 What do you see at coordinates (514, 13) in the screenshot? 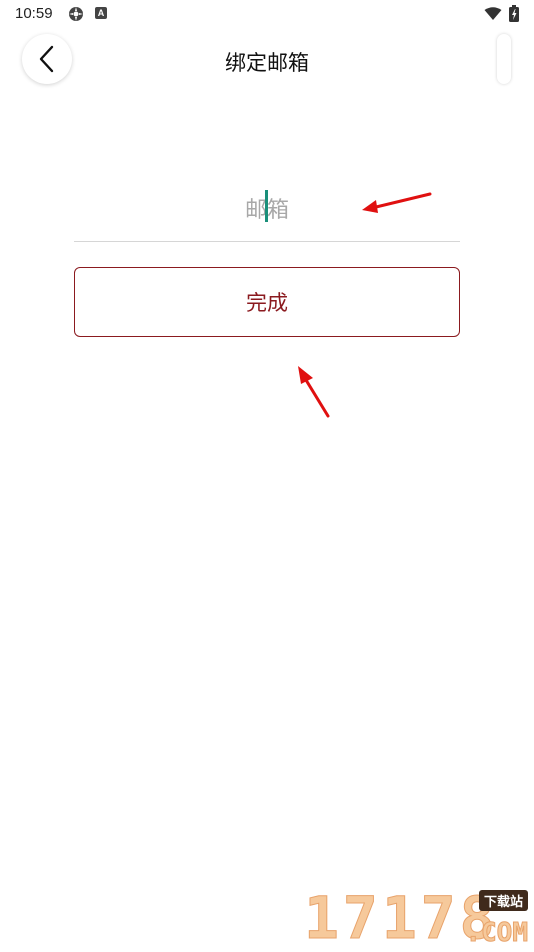
I see `battery-icon` at bounding box center [514, 13].